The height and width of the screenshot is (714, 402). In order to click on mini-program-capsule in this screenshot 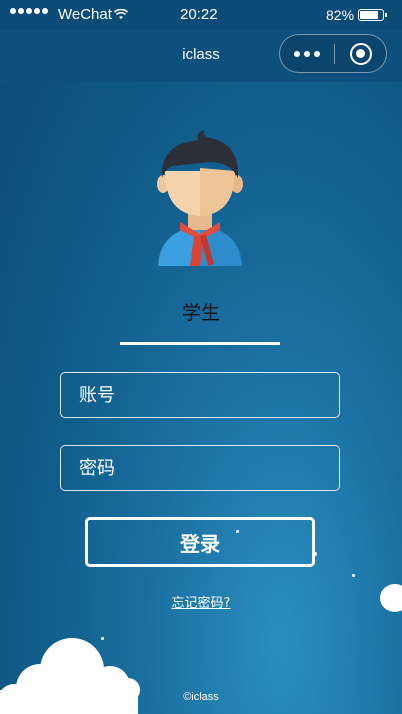, I will do `click(333, 53)`.